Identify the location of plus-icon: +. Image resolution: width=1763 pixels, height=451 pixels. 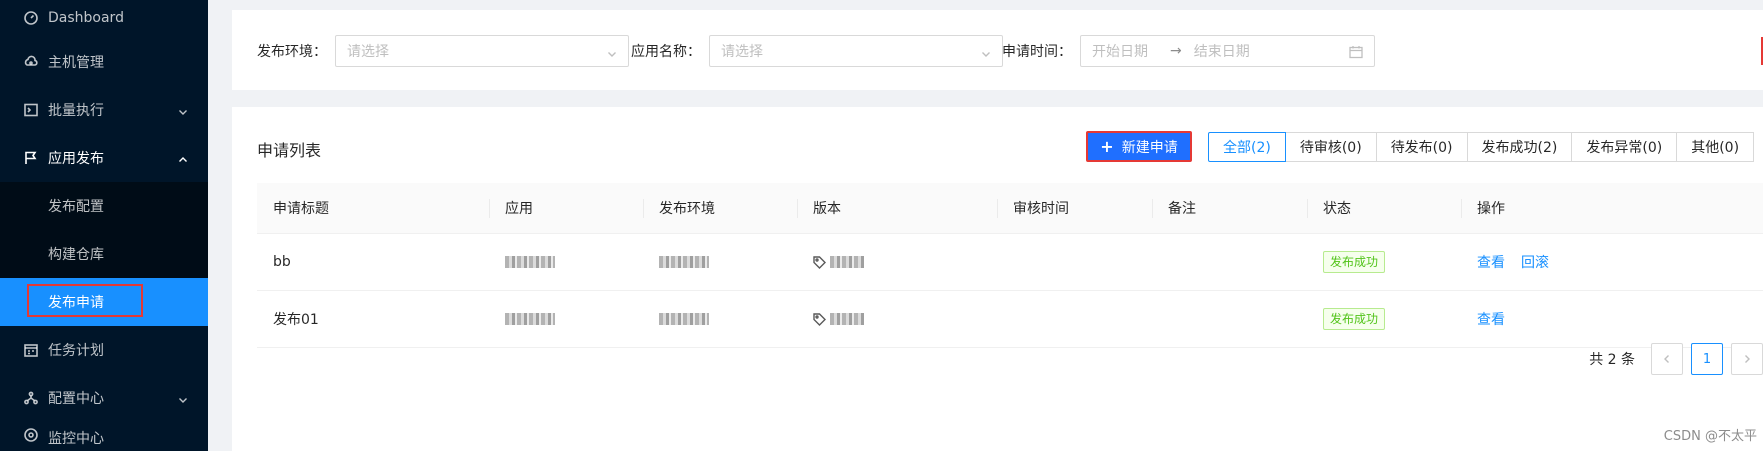
(1107, 146).